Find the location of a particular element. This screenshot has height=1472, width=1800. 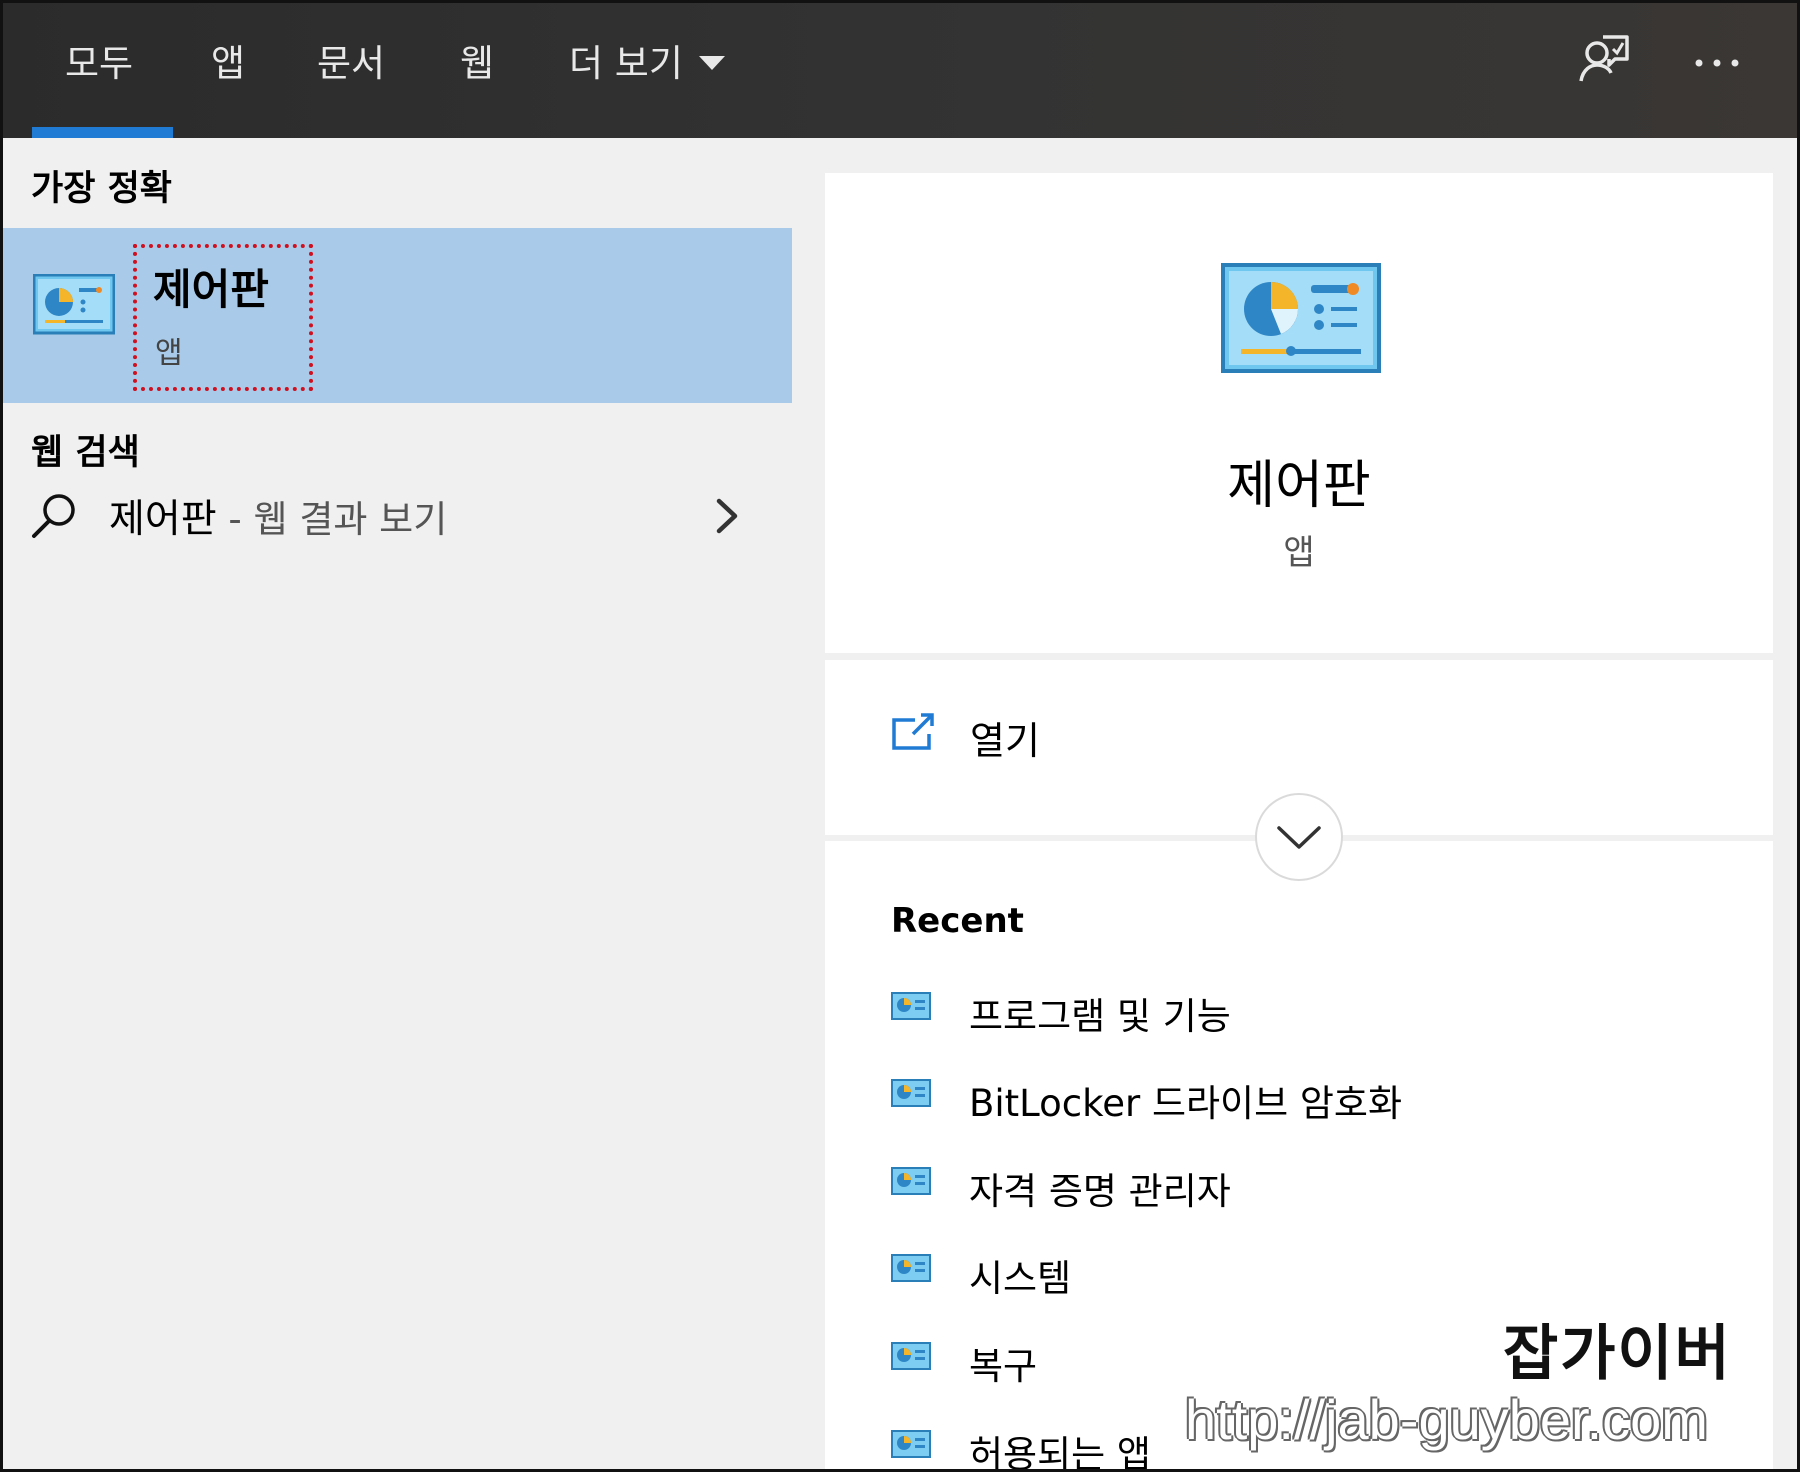

tab-label: 앱 is located at coordinates (228, 63).